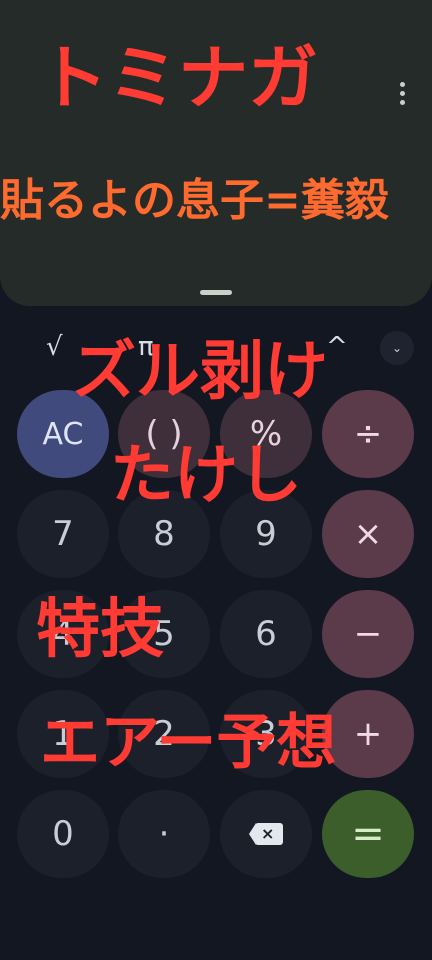 Image resolution: width=432 pixels, height=960 pixels. Describe the element at coordinates (368, 634) in the screenshot. I see `minus-button: −` at that location.